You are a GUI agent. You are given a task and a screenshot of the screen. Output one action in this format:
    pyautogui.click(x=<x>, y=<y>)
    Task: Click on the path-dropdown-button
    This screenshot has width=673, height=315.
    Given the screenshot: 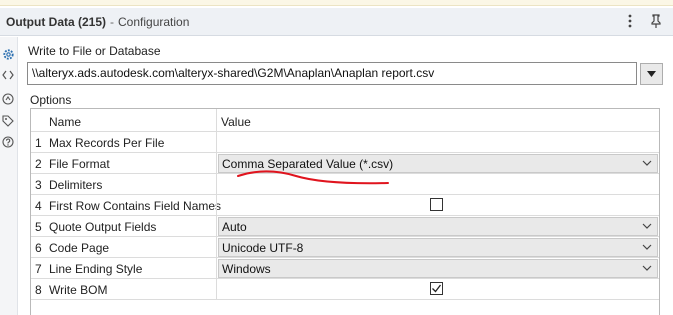 What is the action you would take?
    pyautogui.click(x=651, y=74)
    